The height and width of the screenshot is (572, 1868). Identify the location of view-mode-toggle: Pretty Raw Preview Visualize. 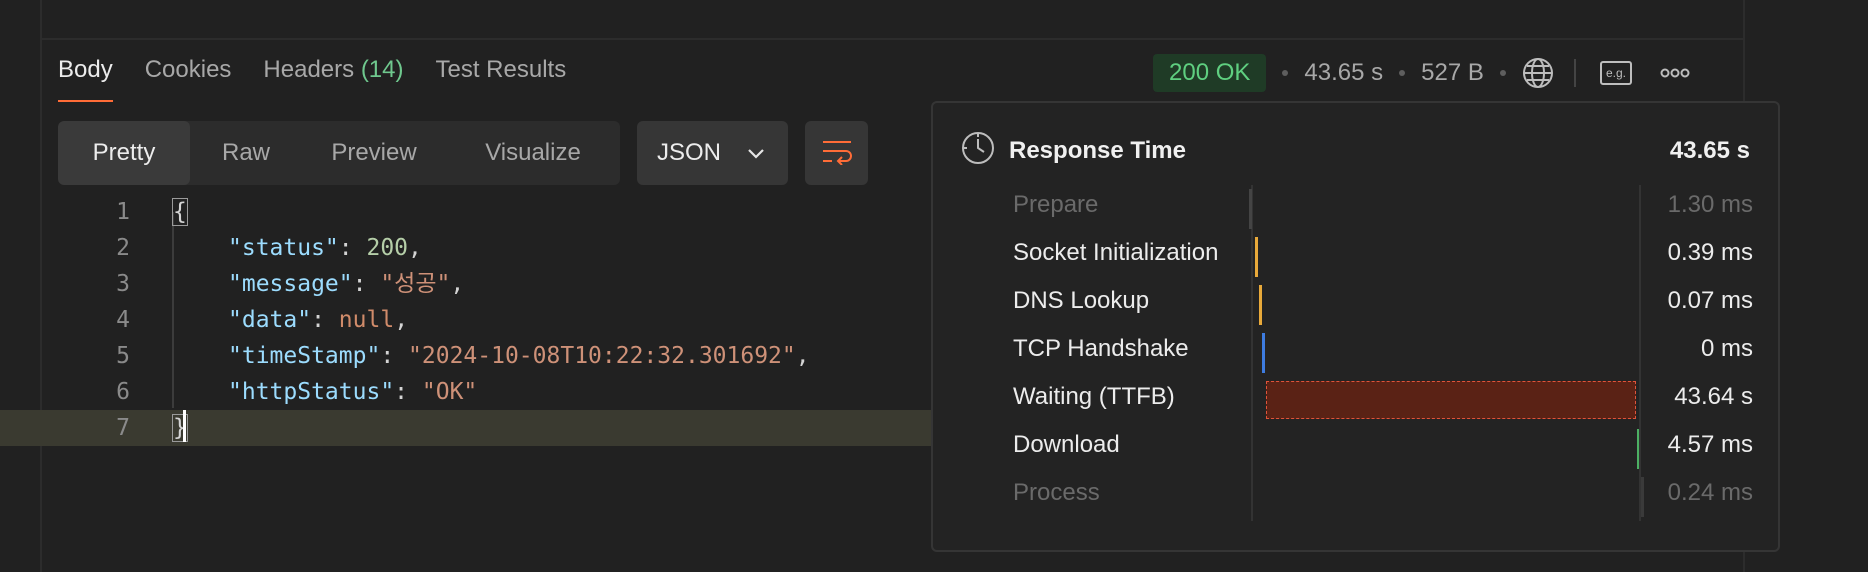
(339, 153).